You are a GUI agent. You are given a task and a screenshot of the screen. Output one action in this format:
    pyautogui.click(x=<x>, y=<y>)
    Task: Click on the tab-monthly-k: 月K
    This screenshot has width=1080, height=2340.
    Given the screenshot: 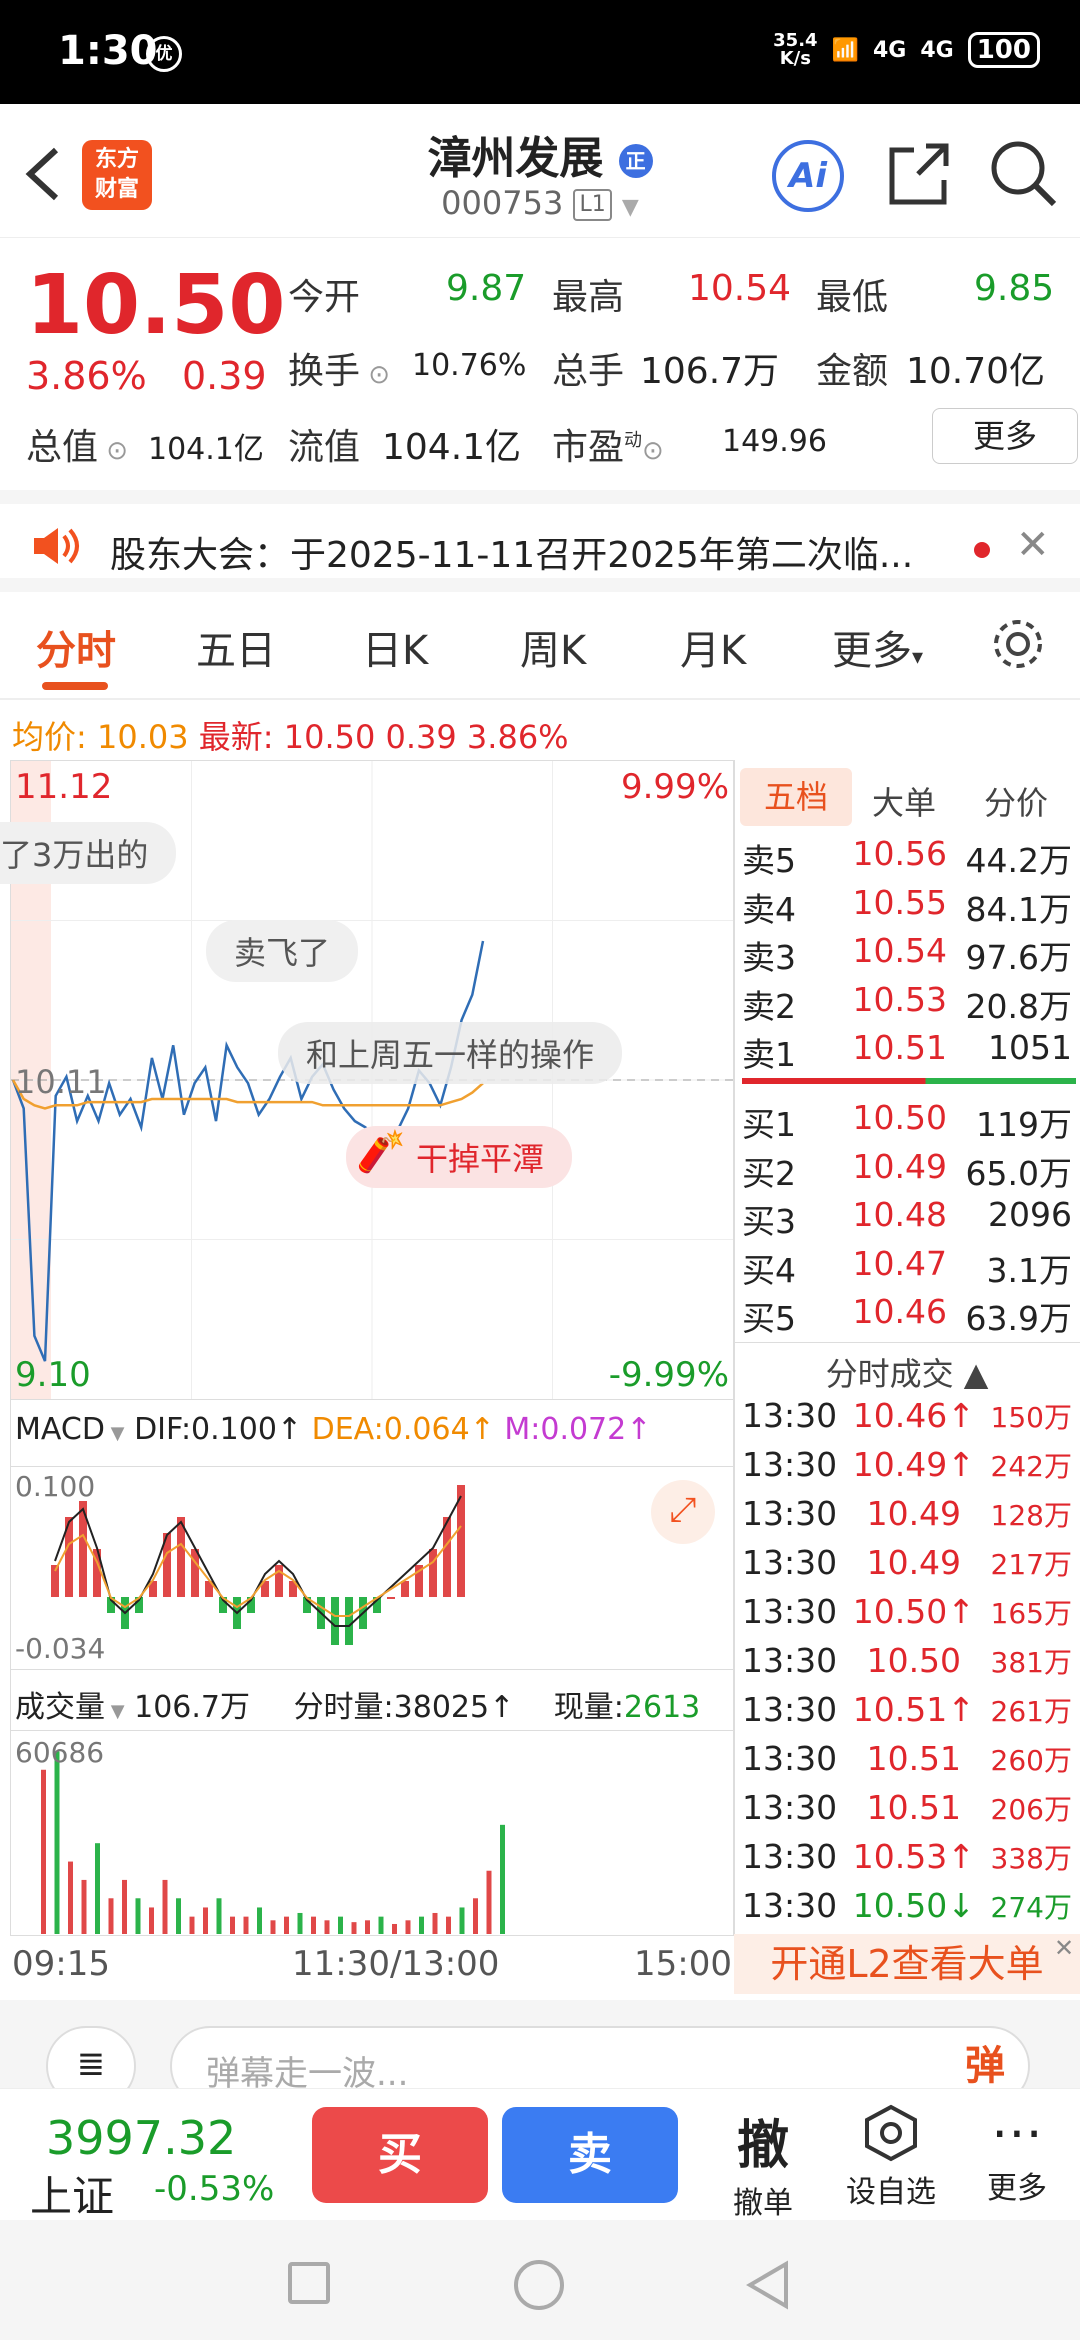 What is the action you would take?
    pyautogui.click(x=713, y=647)
    